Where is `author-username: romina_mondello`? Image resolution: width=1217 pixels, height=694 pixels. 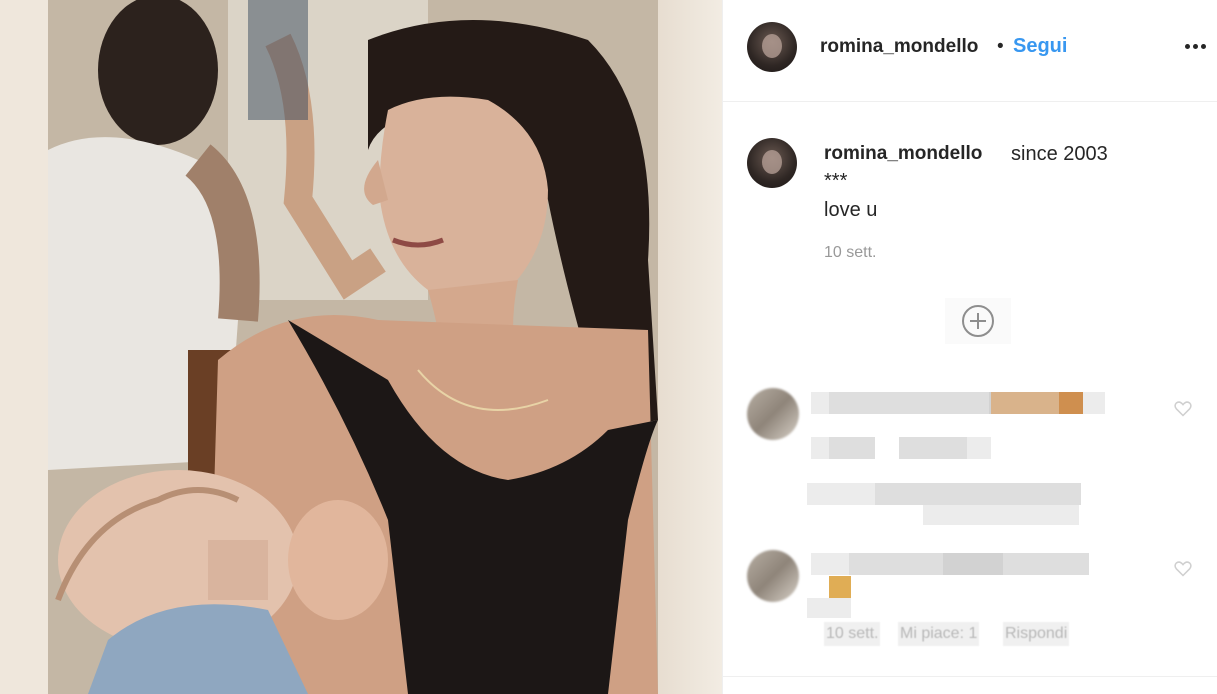
author-username: romina_mondello is located at coordinates (899, 47).